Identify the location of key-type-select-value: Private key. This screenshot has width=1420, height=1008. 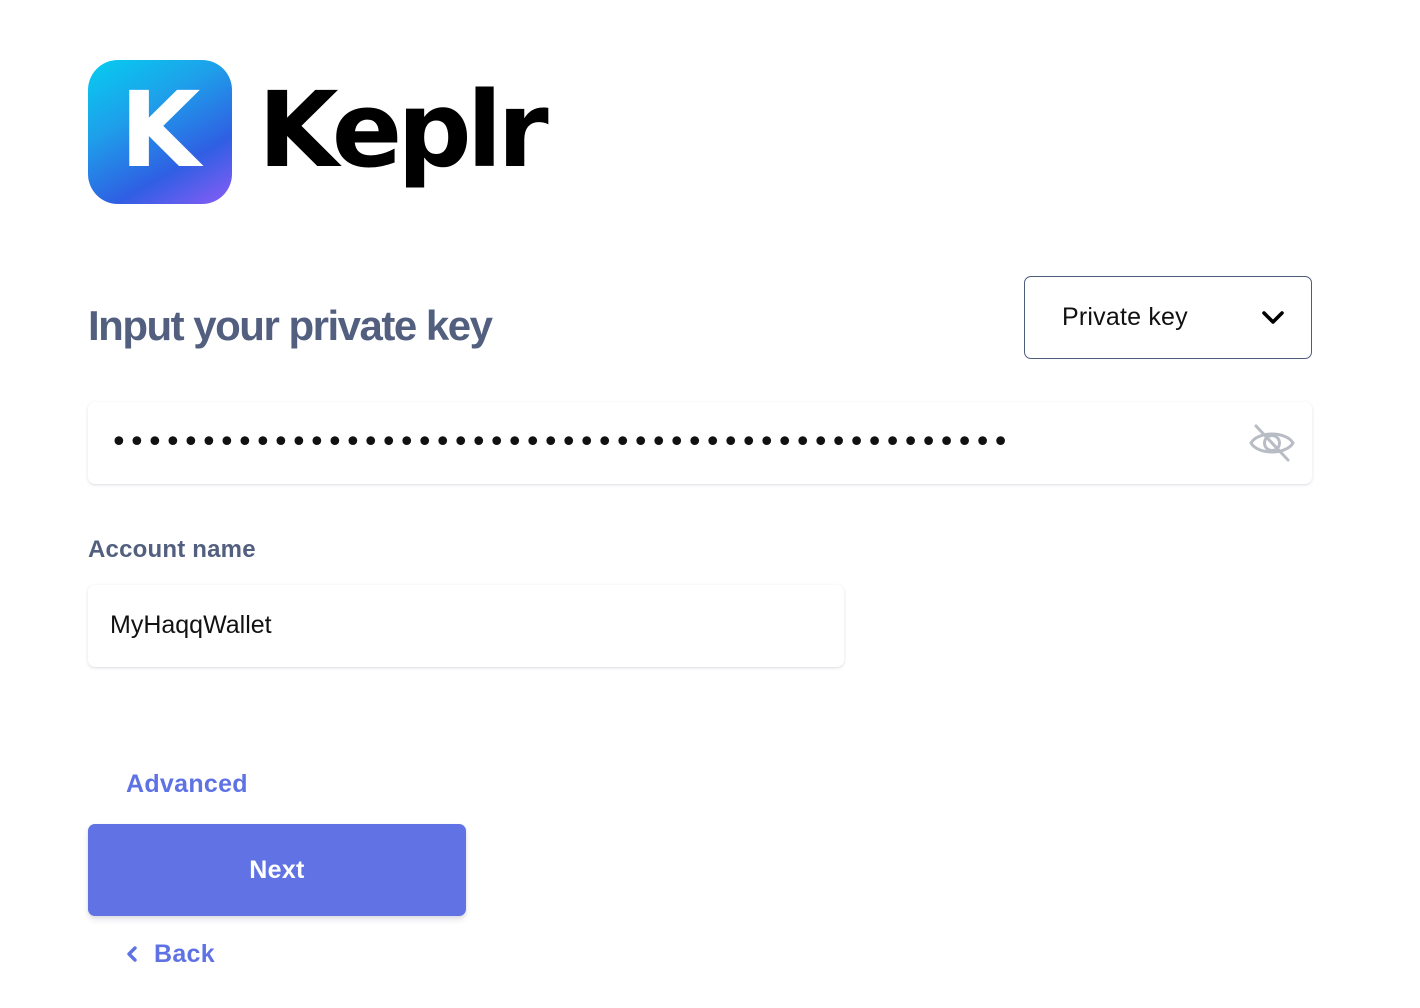
(1125, 317).